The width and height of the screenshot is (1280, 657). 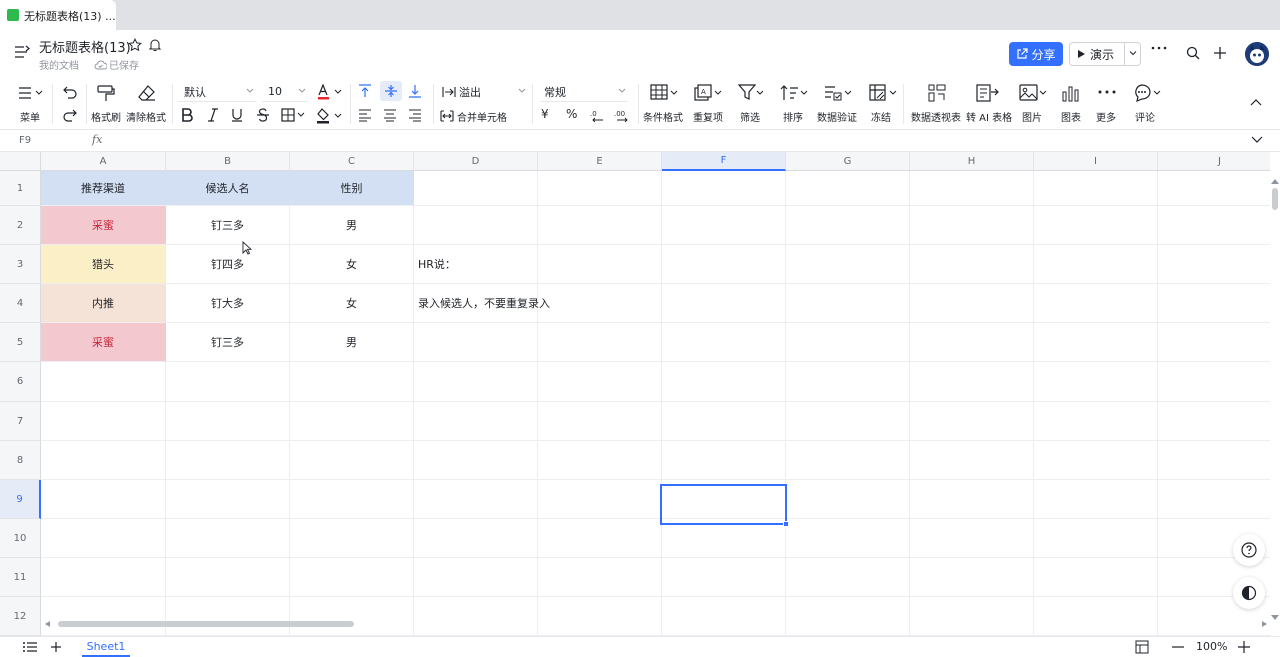 What do you see at coordinates (848, 382) in the screenshot?
I see `cell-g6` at bounding box center [848, 382].